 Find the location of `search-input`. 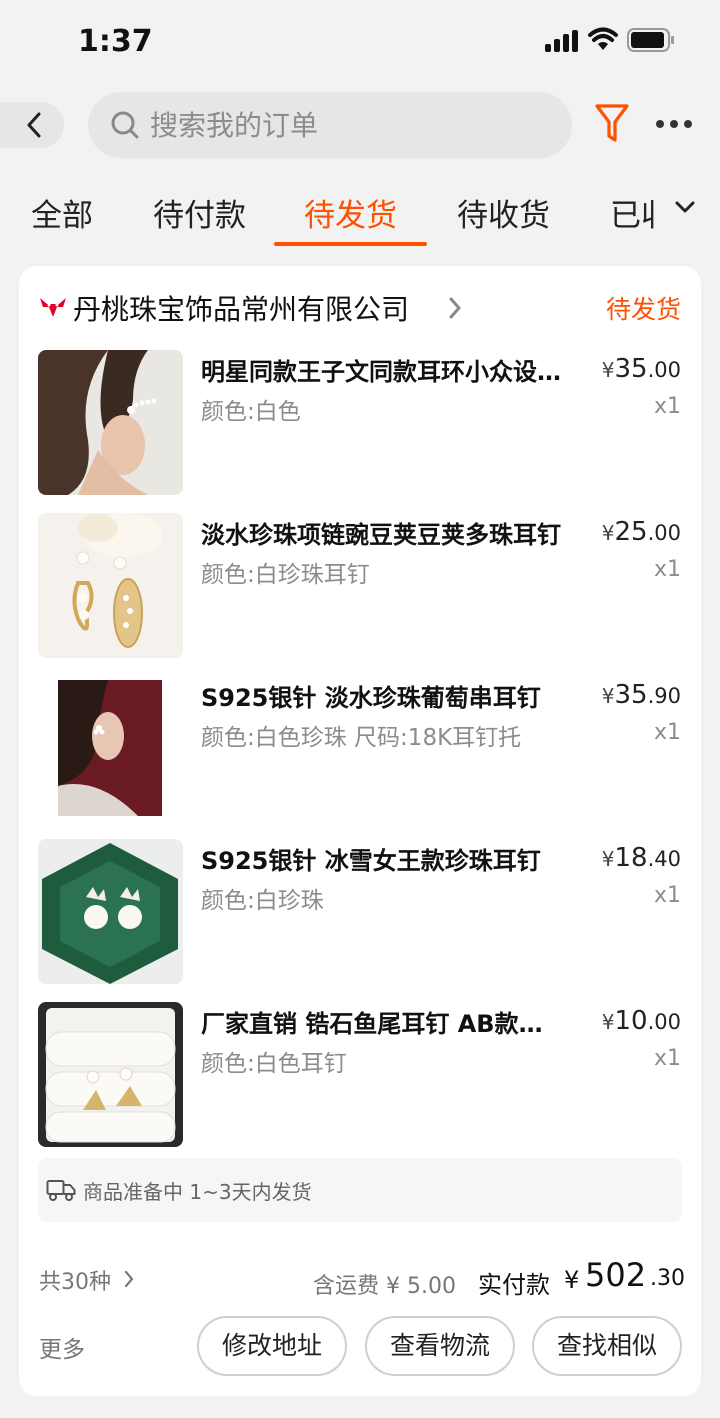

search-input is located at coordinates (350, 125).